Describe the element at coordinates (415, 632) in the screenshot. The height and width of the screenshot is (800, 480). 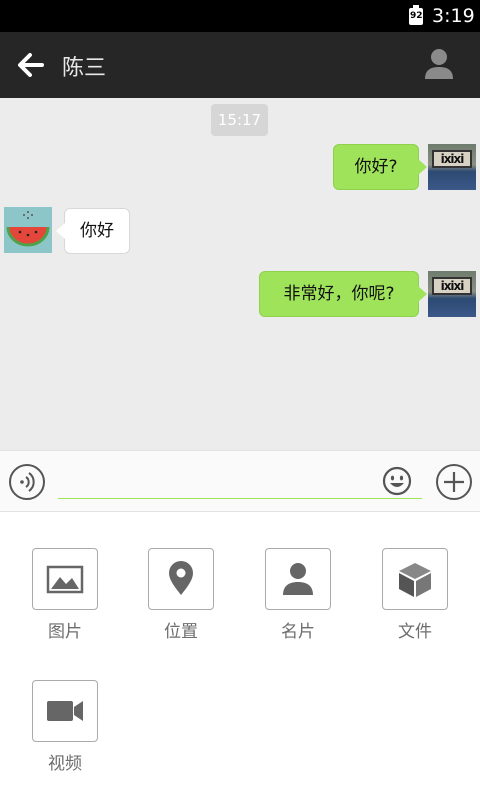
I see `tool-file-label: 文件` at that location.